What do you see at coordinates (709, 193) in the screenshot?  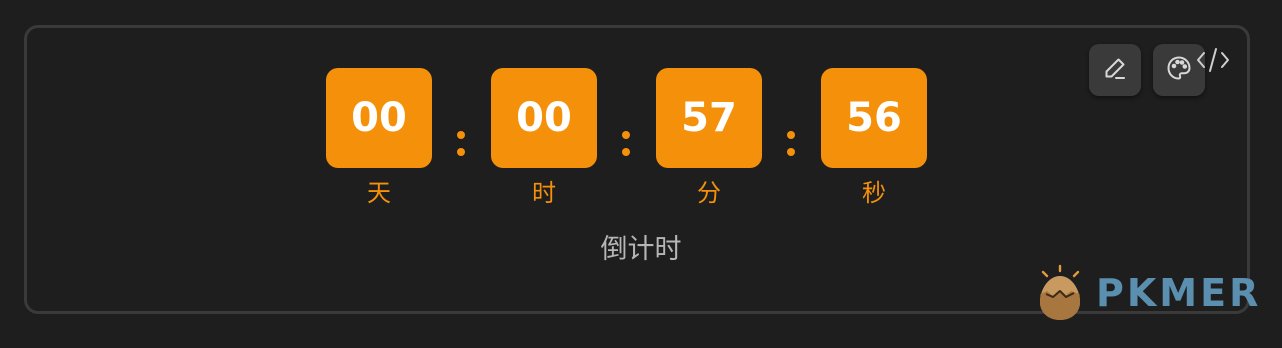 I see `minutes-label: 分` at bounding box center [709, 193].